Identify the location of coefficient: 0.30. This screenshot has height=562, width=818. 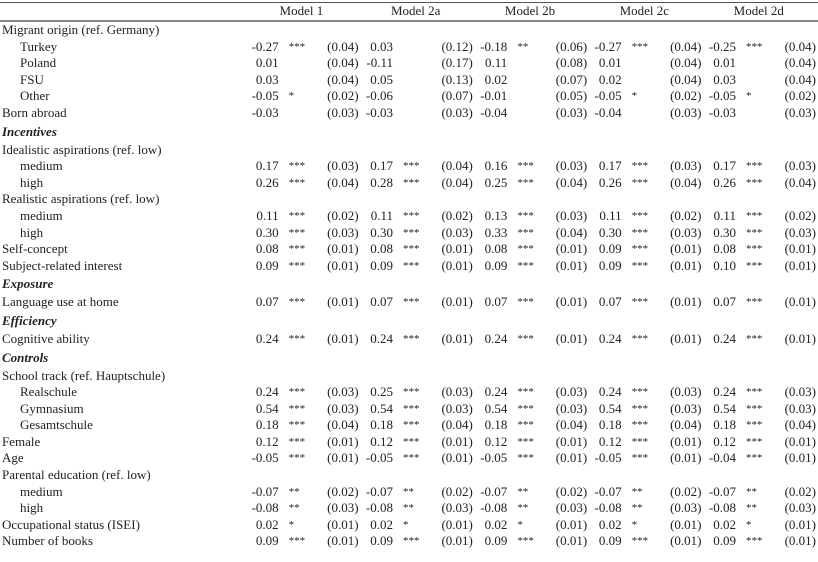
(381, 232).